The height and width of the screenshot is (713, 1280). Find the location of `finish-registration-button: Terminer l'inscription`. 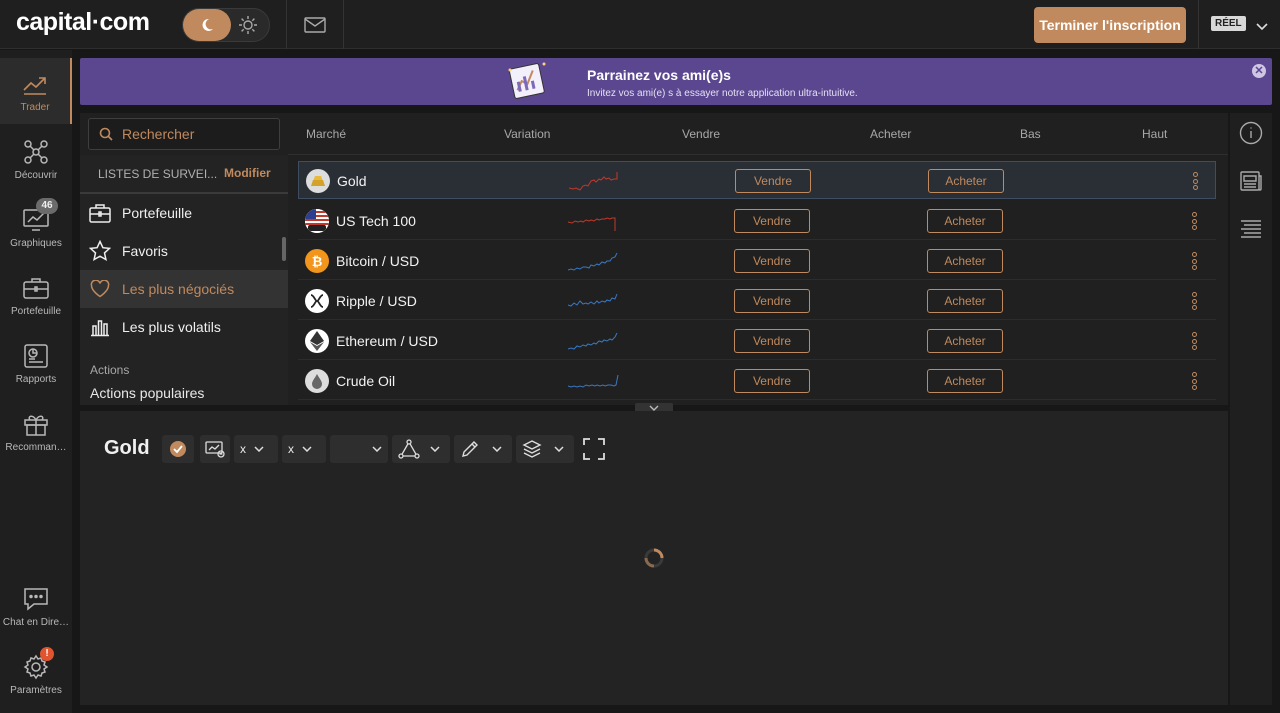

finish-registration-button: Terminer l'inscription is located at coordinates (1110, 25).